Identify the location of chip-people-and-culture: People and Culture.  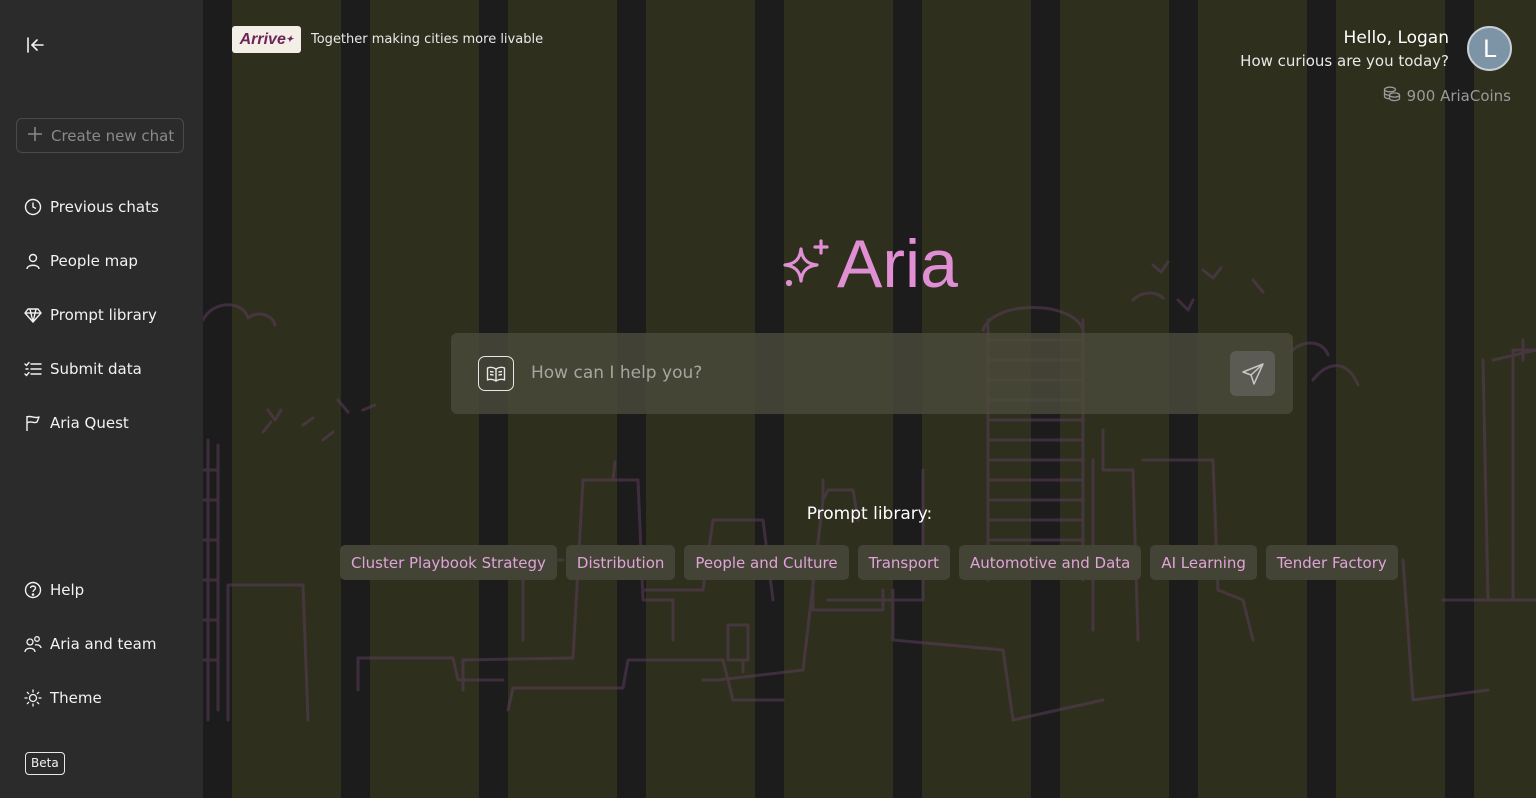
(766, 562).